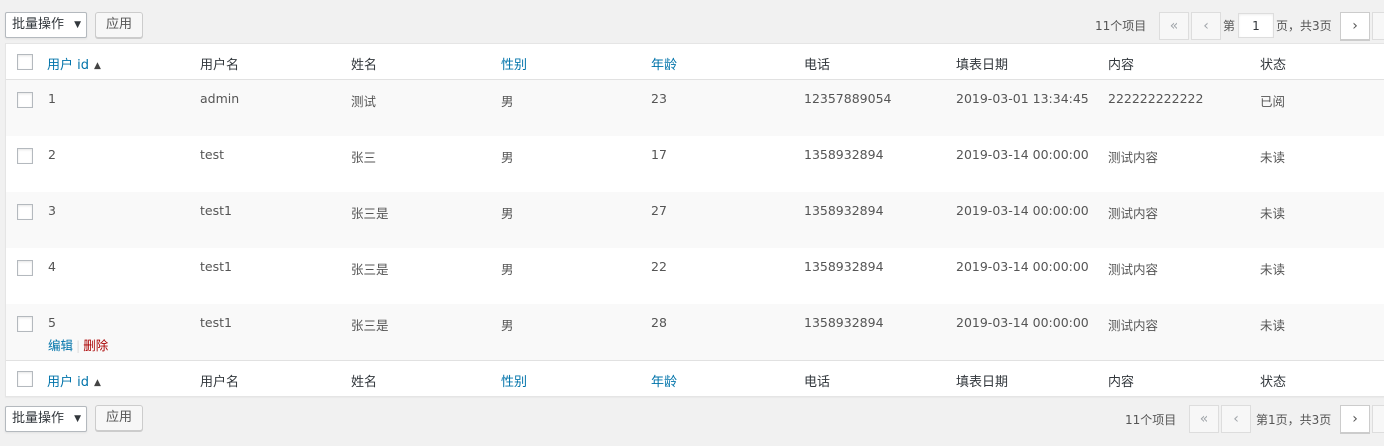  What do you see at coordinates (119, 25) in the screenshot?
I see `apply-button: 应用` at bounding box center [119, 25].